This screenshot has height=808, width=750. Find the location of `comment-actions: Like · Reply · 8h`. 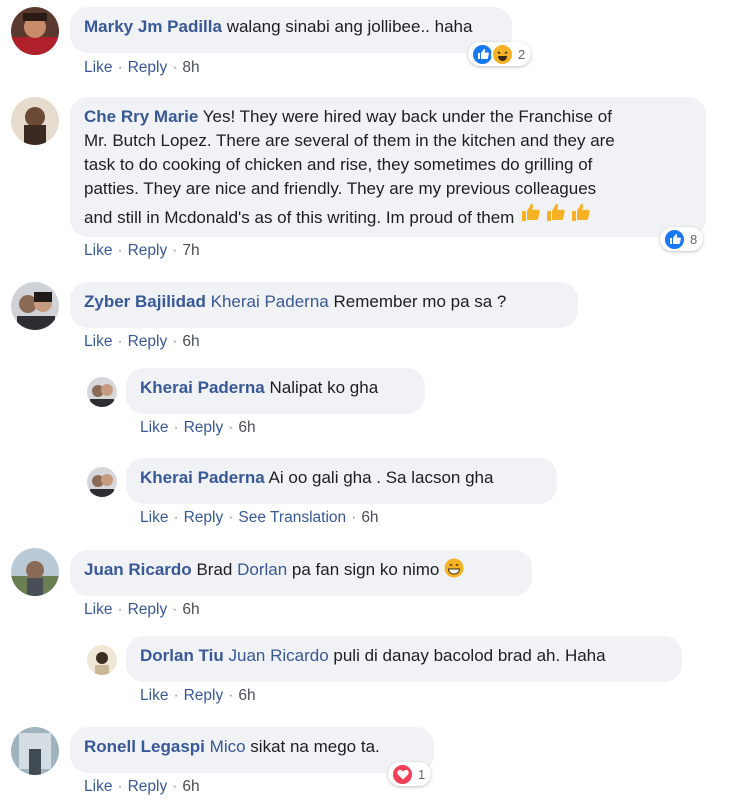

comment-actions: Like · Reply · 8h is located at coordinates (142, 68).